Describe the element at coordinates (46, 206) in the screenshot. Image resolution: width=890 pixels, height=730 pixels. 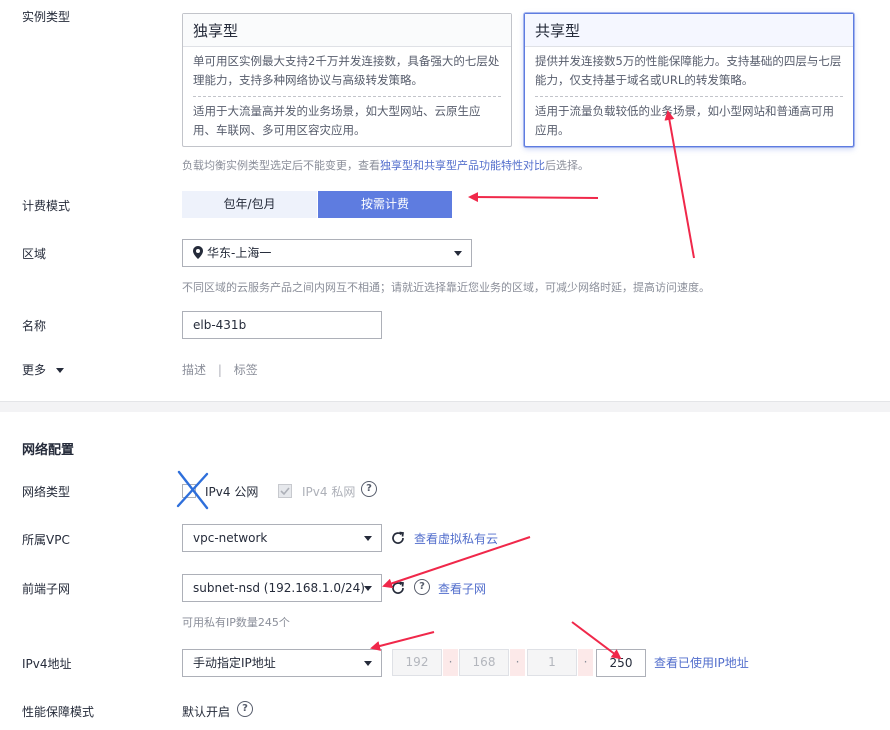
I see `billing-mode-label: 计费模式` at that location.